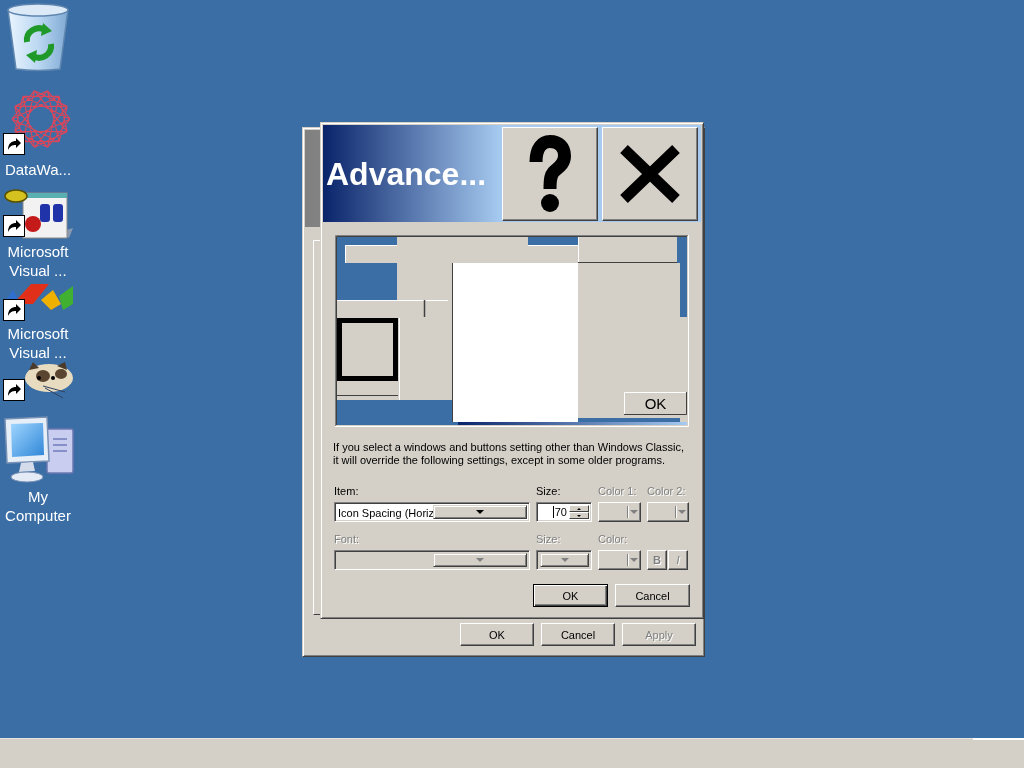 This screenshot has height=768, width=1024. I want to click on help-button, so click(550, 173).